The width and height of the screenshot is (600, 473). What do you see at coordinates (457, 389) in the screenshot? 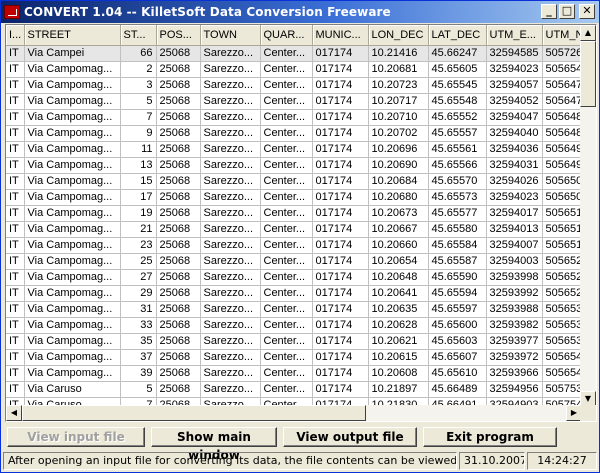
I see `table-cell: 45.66489` at bounding box center [457, 389].